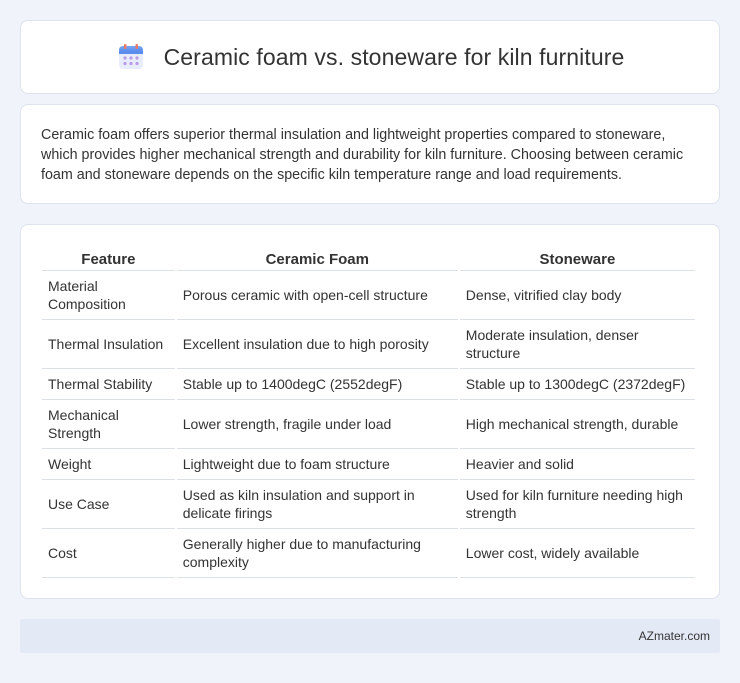  What do you see at coordinates (370, 636) in the screenshot?
I see `footer: AZmater.com` at bounding box center [370, 636].